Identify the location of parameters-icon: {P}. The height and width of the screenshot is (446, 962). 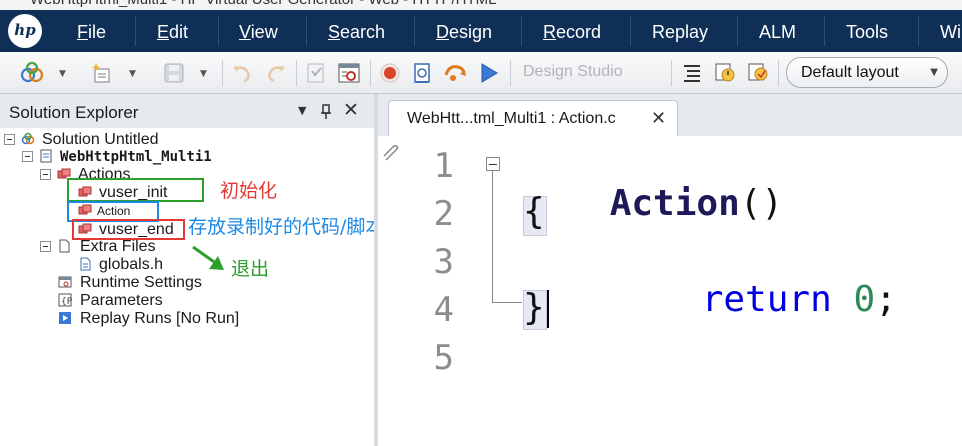
(65, 300).